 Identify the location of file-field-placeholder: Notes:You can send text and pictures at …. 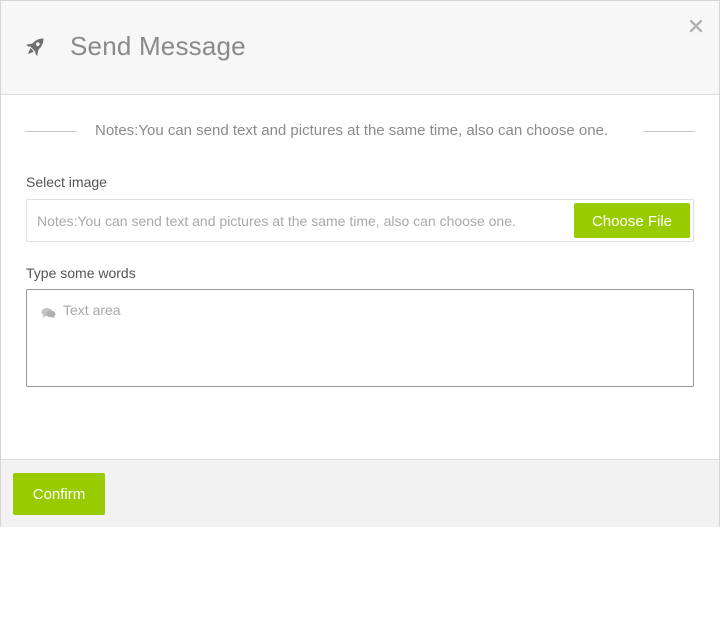
(276, 221).